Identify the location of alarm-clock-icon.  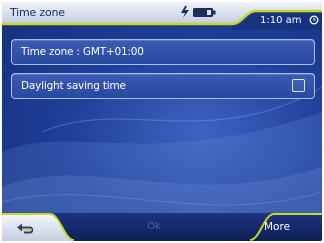
(314, 20).